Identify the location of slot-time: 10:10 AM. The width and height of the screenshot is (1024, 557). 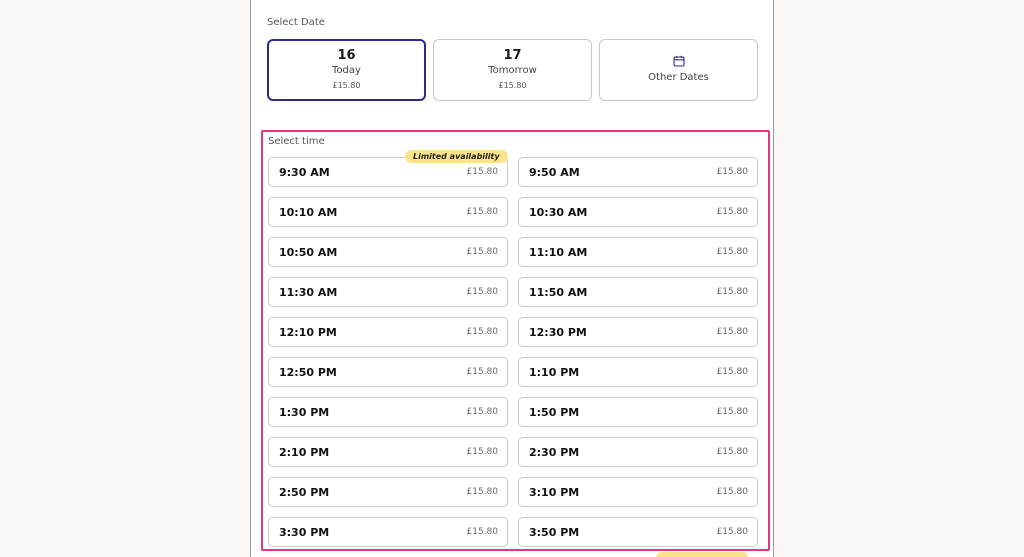
(308, 212).